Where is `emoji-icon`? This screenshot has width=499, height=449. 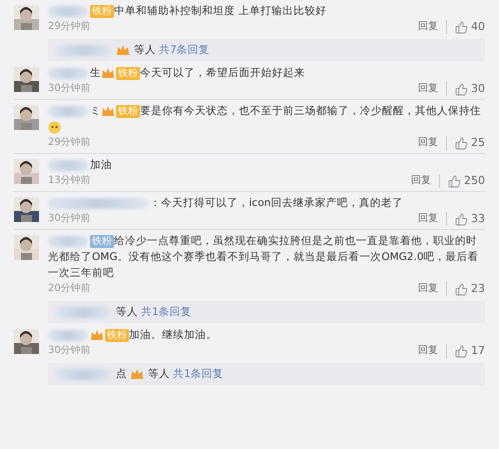 emoji-icon is located at coordinates (54, 127).